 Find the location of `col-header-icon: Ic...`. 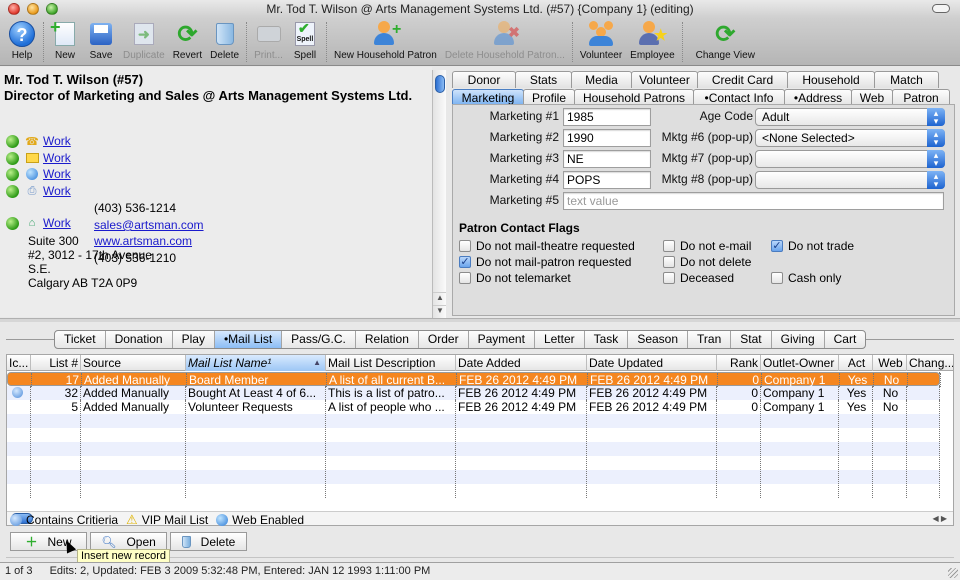

col-header-icon: Ic... is located at coordinates (19, 363).